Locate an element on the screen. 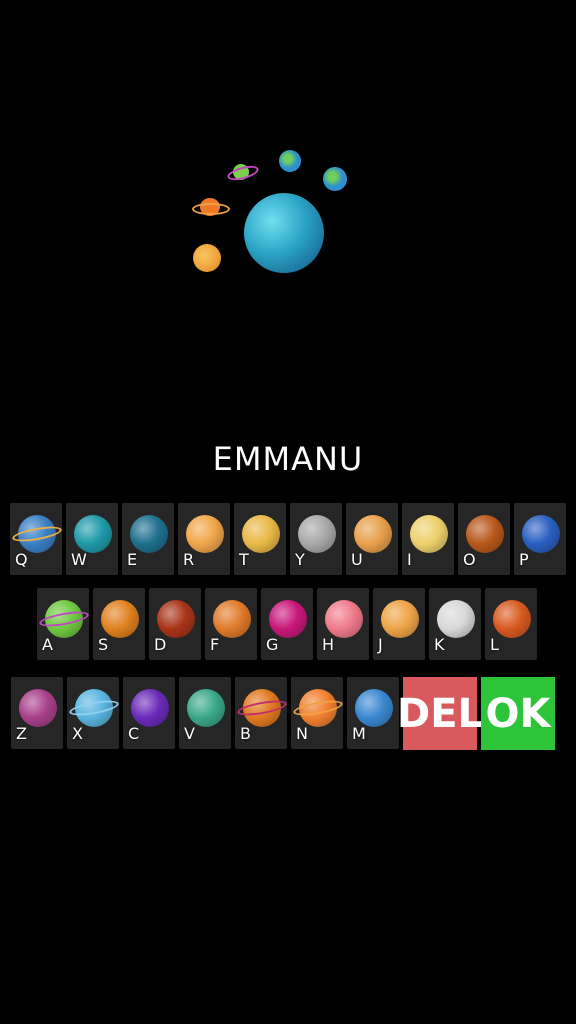 The image size is (576, 1024). key-v: V is located at coordinates (205, 713).